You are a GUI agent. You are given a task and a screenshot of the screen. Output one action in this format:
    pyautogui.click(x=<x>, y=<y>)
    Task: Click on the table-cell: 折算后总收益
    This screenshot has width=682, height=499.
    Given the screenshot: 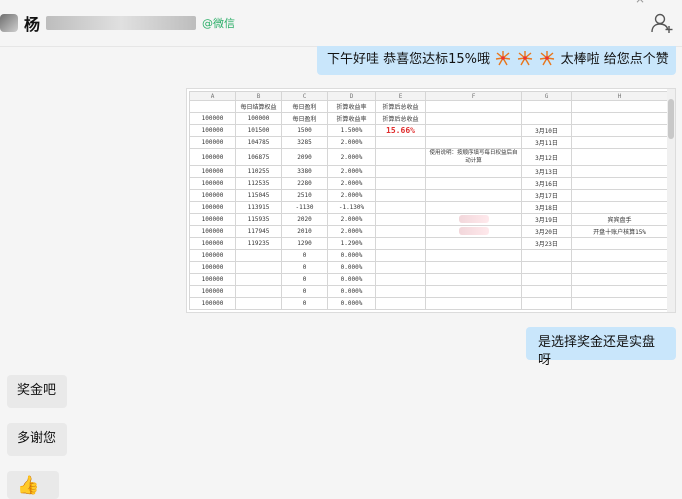 What is the action you would take?
    pyautogui.click(x=400, y=106)
    